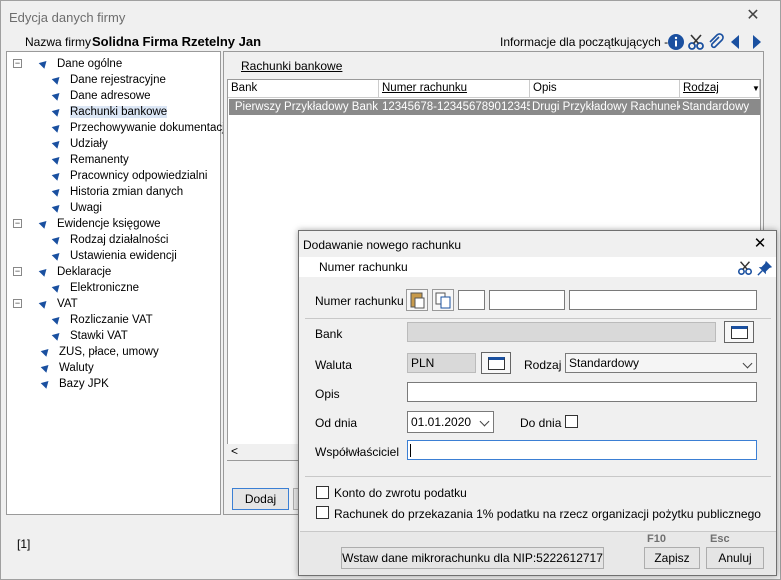  Describe the element at coordinates (79, 144) in the screenshot. I see `tree-item: Udziały` at that location.